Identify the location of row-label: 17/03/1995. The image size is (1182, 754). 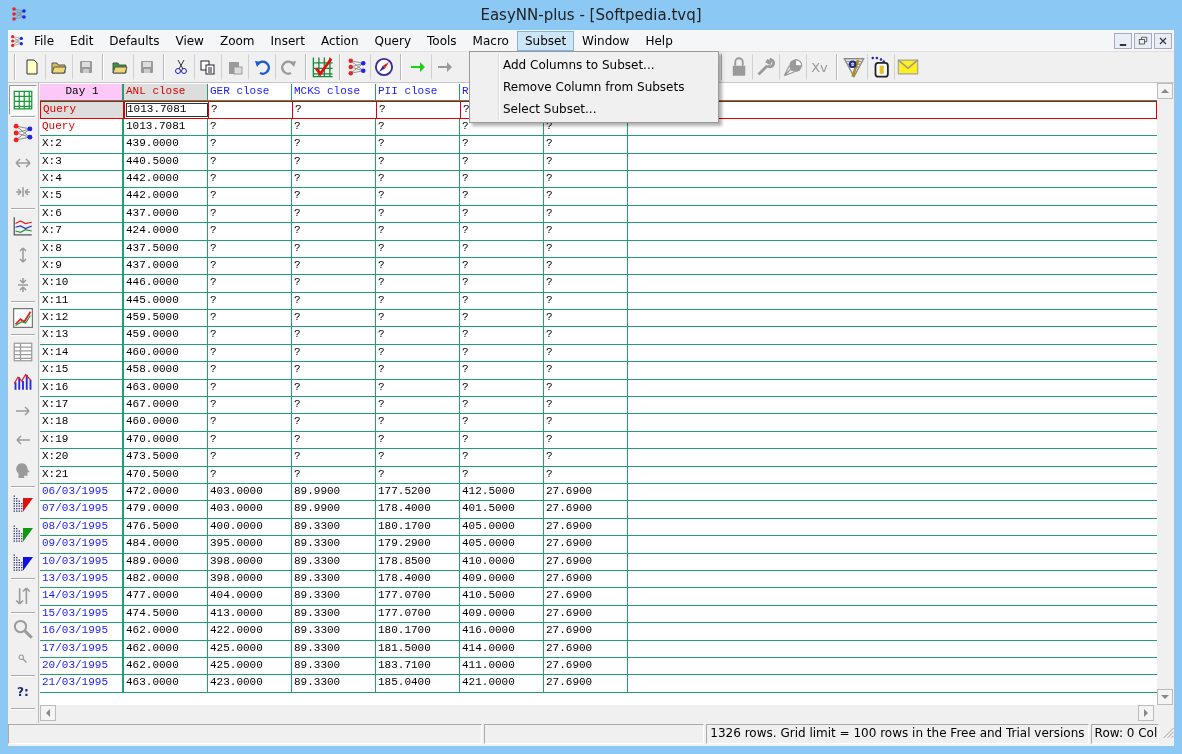
(82, 648).